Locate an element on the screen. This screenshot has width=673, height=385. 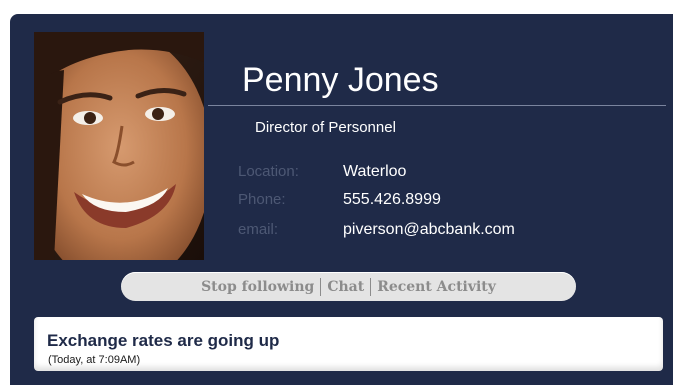
location-label: Location: is located at coordinates (268, 171).